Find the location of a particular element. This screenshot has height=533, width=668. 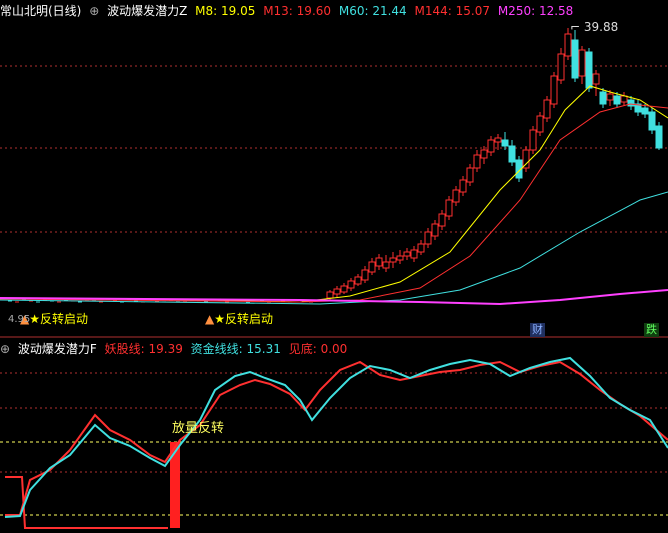

volume-reversal-annotation: 放量反转 is located at coordinates (198, 428).